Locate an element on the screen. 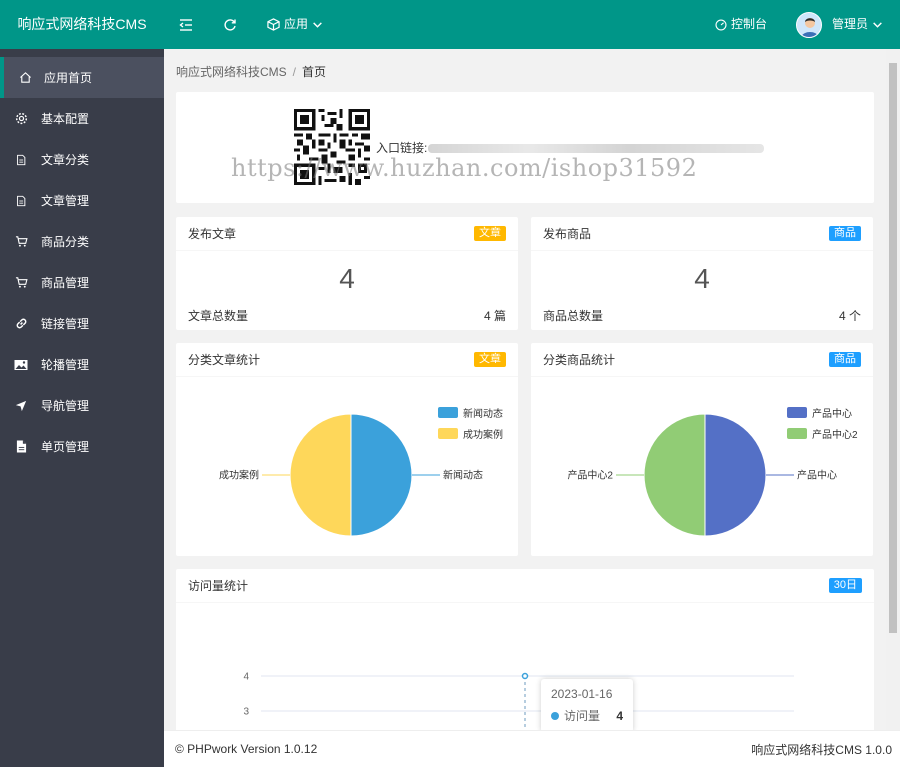 The image size is (900, 767). card-title: 发布商品 is located at coordinates (567, 234).